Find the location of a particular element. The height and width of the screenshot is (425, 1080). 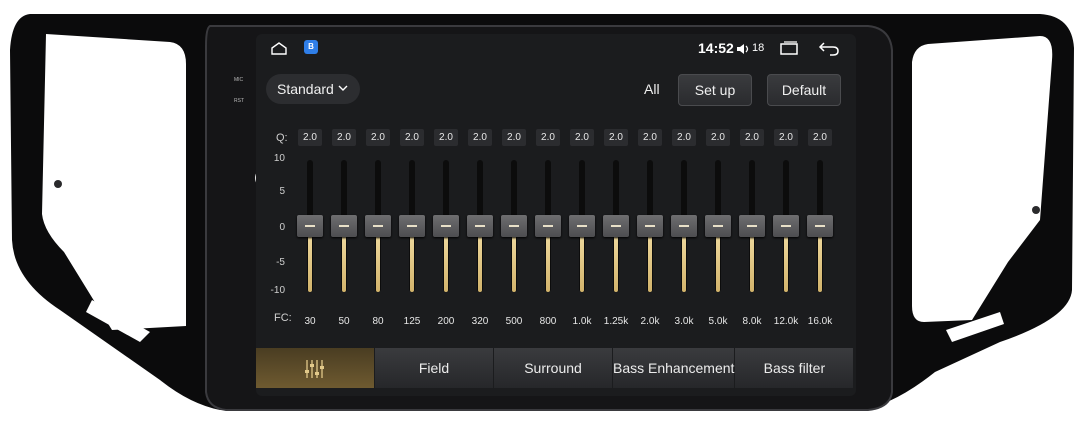

scale-label-5: 5 is located at coordinates (282, 191).